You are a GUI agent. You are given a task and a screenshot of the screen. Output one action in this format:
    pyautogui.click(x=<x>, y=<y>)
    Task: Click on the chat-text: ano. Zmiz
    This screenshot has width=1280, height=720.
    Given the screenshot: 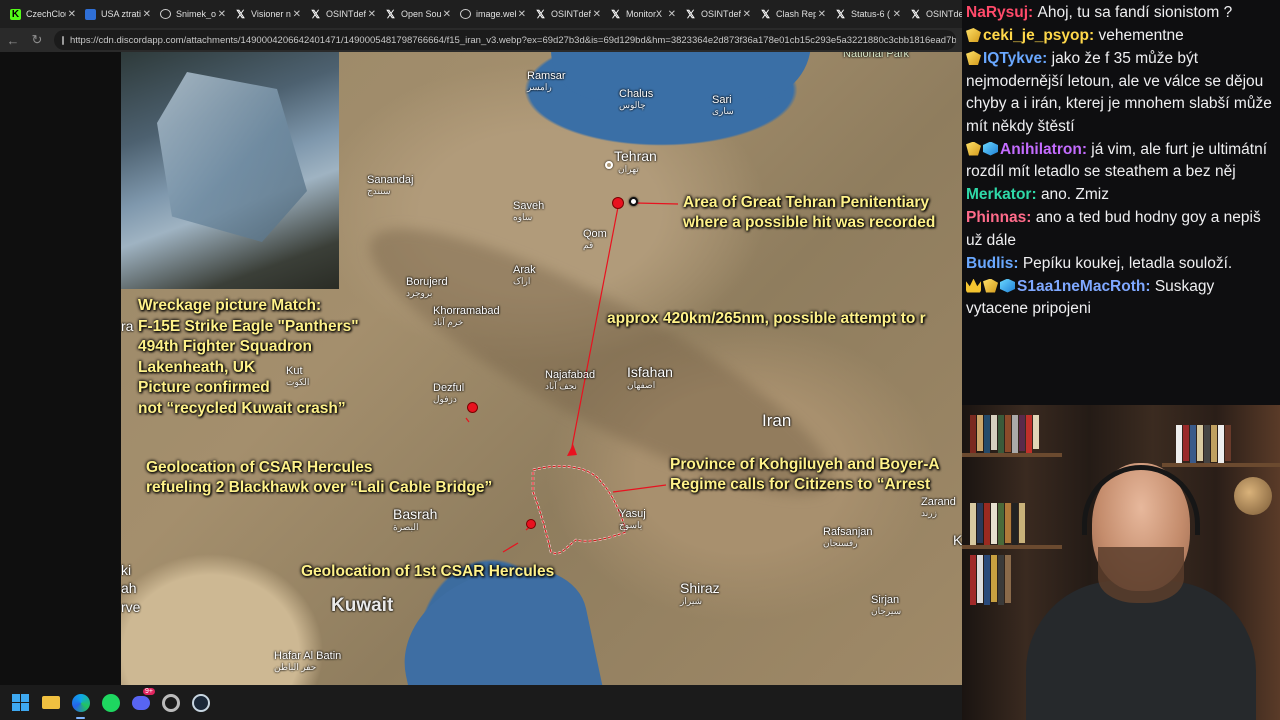 What is the action you would take?
    pyautogui.click(x=1074, y=194)
    